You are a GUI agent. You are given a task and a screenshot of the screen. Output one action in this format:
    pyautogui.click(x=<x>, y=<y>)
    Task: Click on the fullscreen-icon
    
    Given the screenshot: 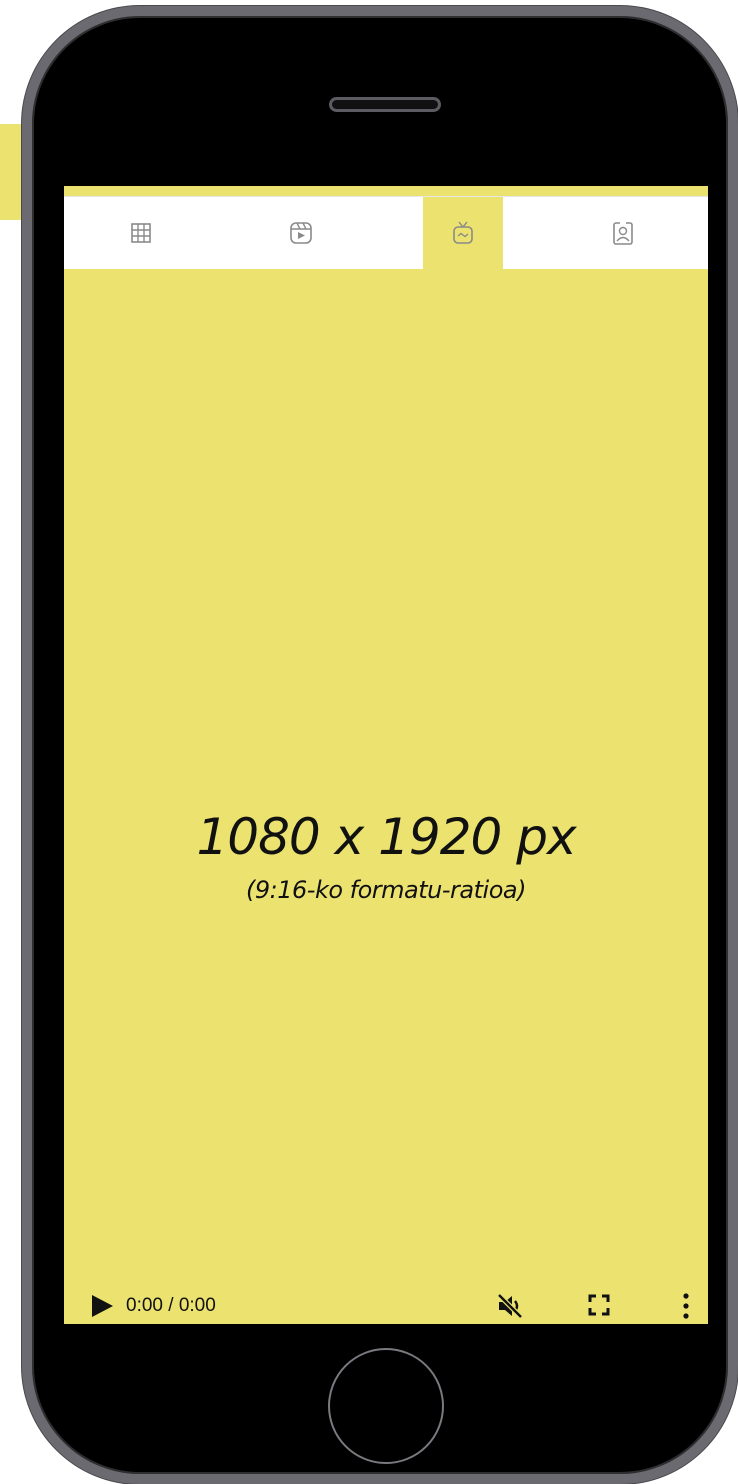 What is the action you would take?
    pyautogui.click(x=599, y=1305)
    